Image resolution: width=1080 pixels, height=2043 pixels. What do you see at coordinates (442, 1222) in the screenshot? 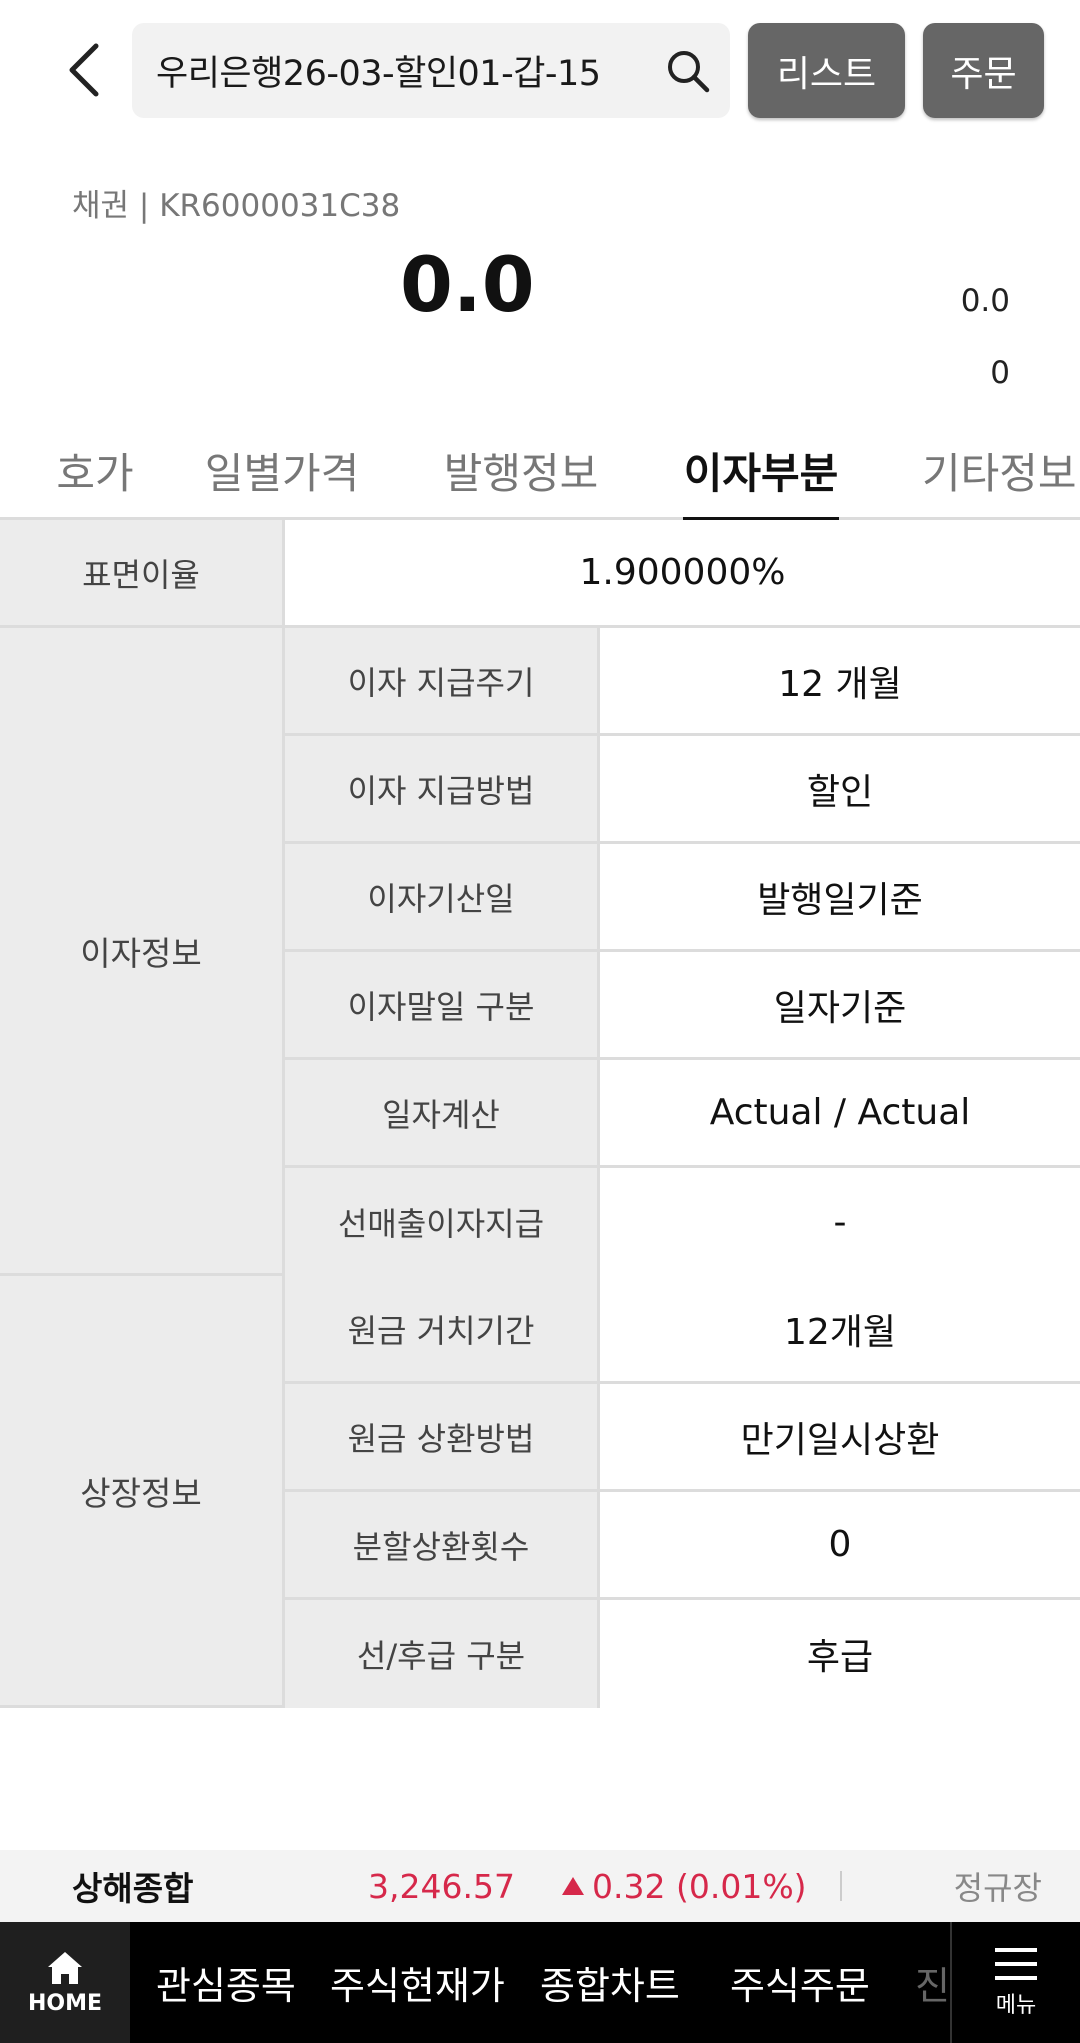
I see `row-label: 선매출이자지급` at bounding box center [442, 1222].